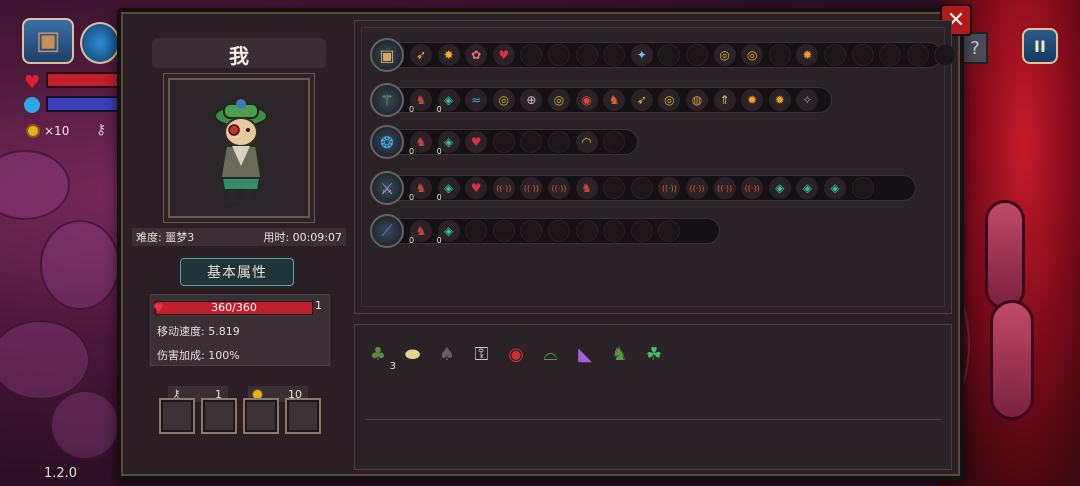 The width and height of the screenshot is (1080, 486). Describe the element at coordinates (387, 231) in the screenshot. I see `blue-wand-icon: ⟋` at that location.